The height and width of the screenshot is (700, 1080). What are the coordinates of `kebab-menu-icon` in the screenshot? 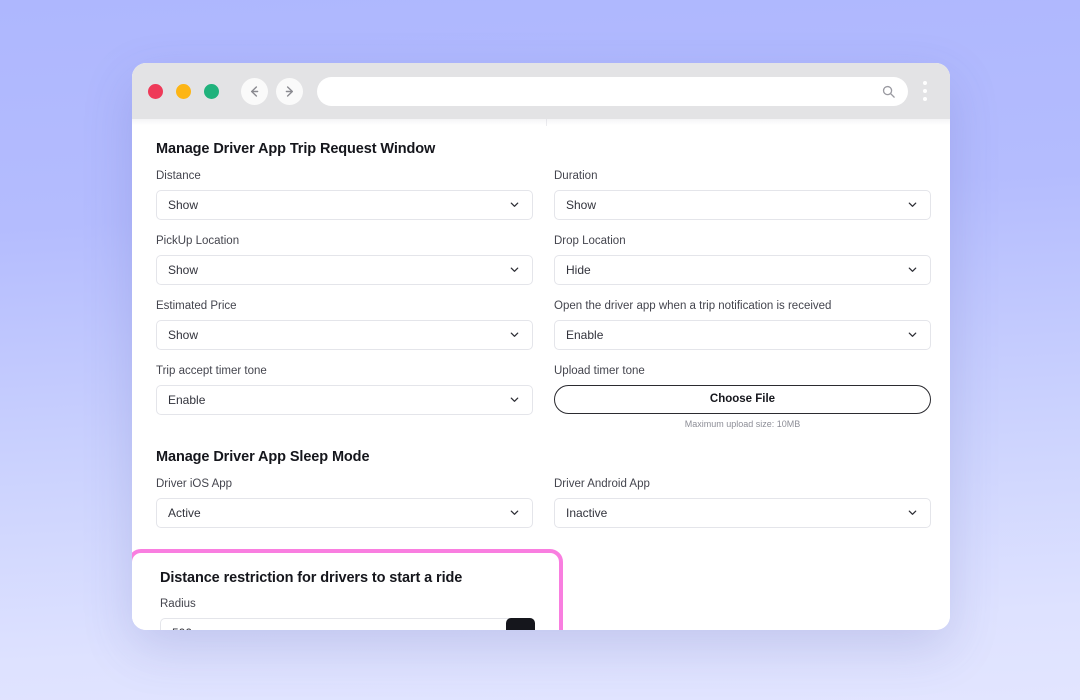 It's located at (925, 91).